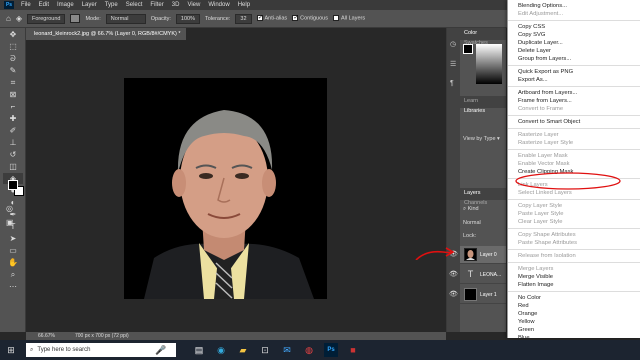 This screenshot has height=360, width=640. I want to click on app-icon: ■, so click(353, 350).